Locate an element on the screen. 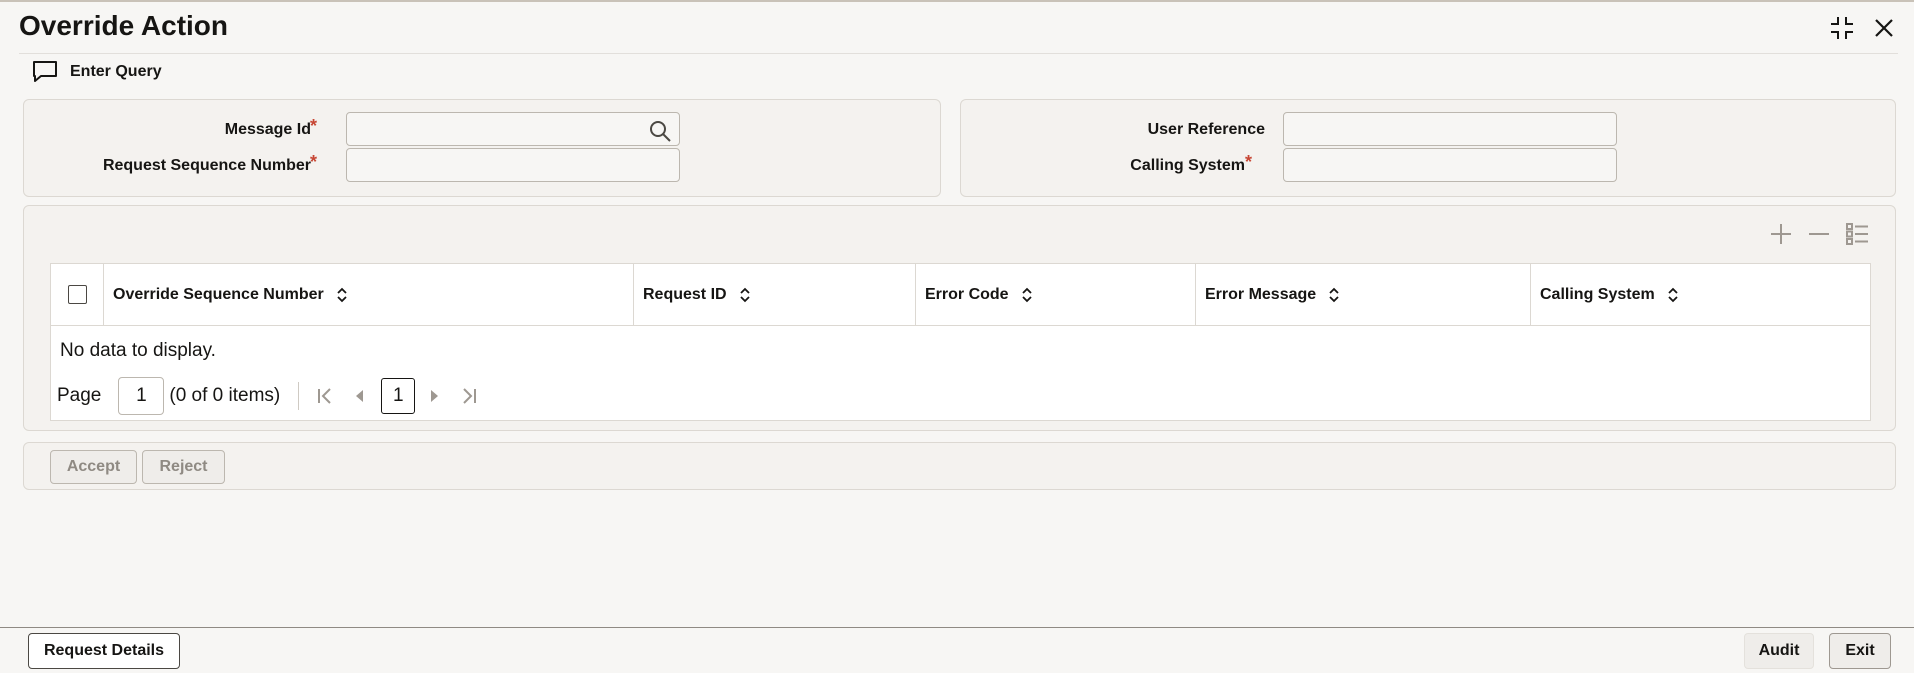 The height and width of the screenshot is (673, 1914). audit-button: Audit is located at coordinates (1779, 651).